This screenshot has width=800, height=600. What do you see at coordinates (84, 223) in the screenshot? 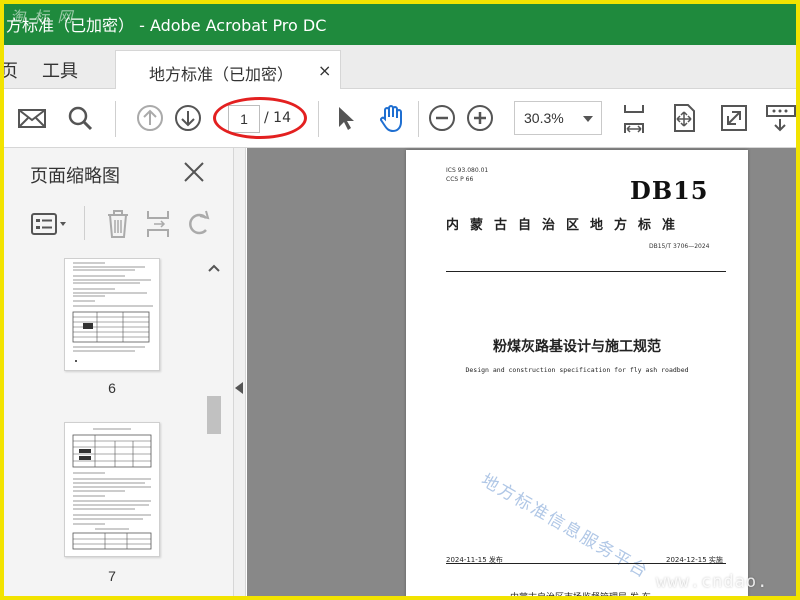
I see `pane-separator` at bounding box center [84, 223].